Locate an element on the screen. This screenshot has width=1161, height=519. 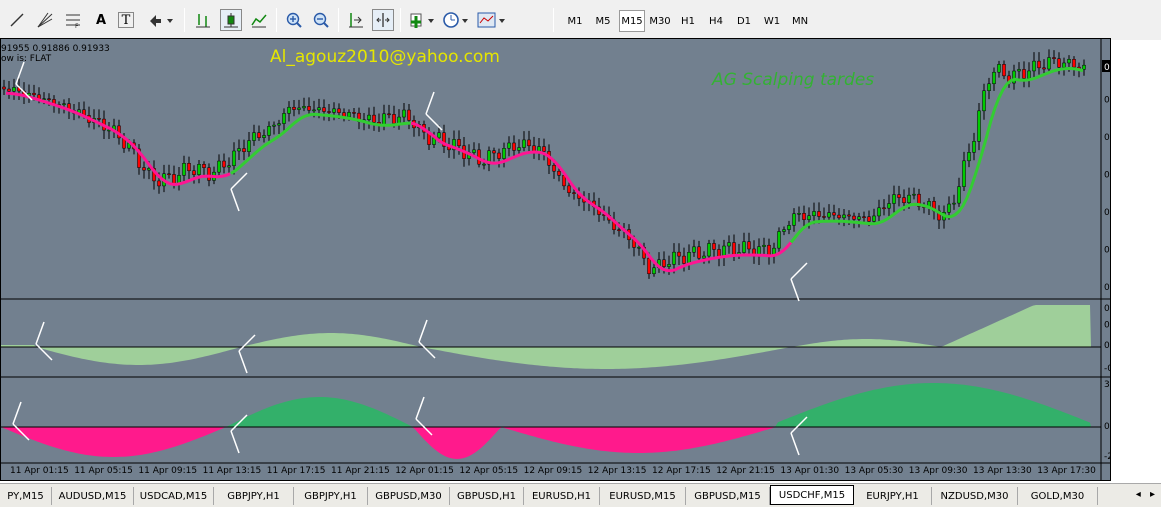
fibonacci-retracement-icon: F is located at coordinates (73, 20).